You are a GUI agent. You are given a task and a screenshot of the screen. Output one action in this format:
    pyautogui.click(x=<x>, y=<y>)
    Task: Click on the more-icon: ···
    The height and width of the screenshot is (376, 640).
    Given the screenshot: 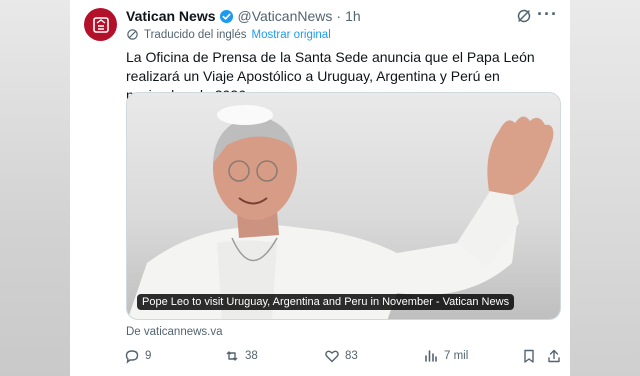 What is the action you would take?
    pyautogui.click(x=547, y=14)
    